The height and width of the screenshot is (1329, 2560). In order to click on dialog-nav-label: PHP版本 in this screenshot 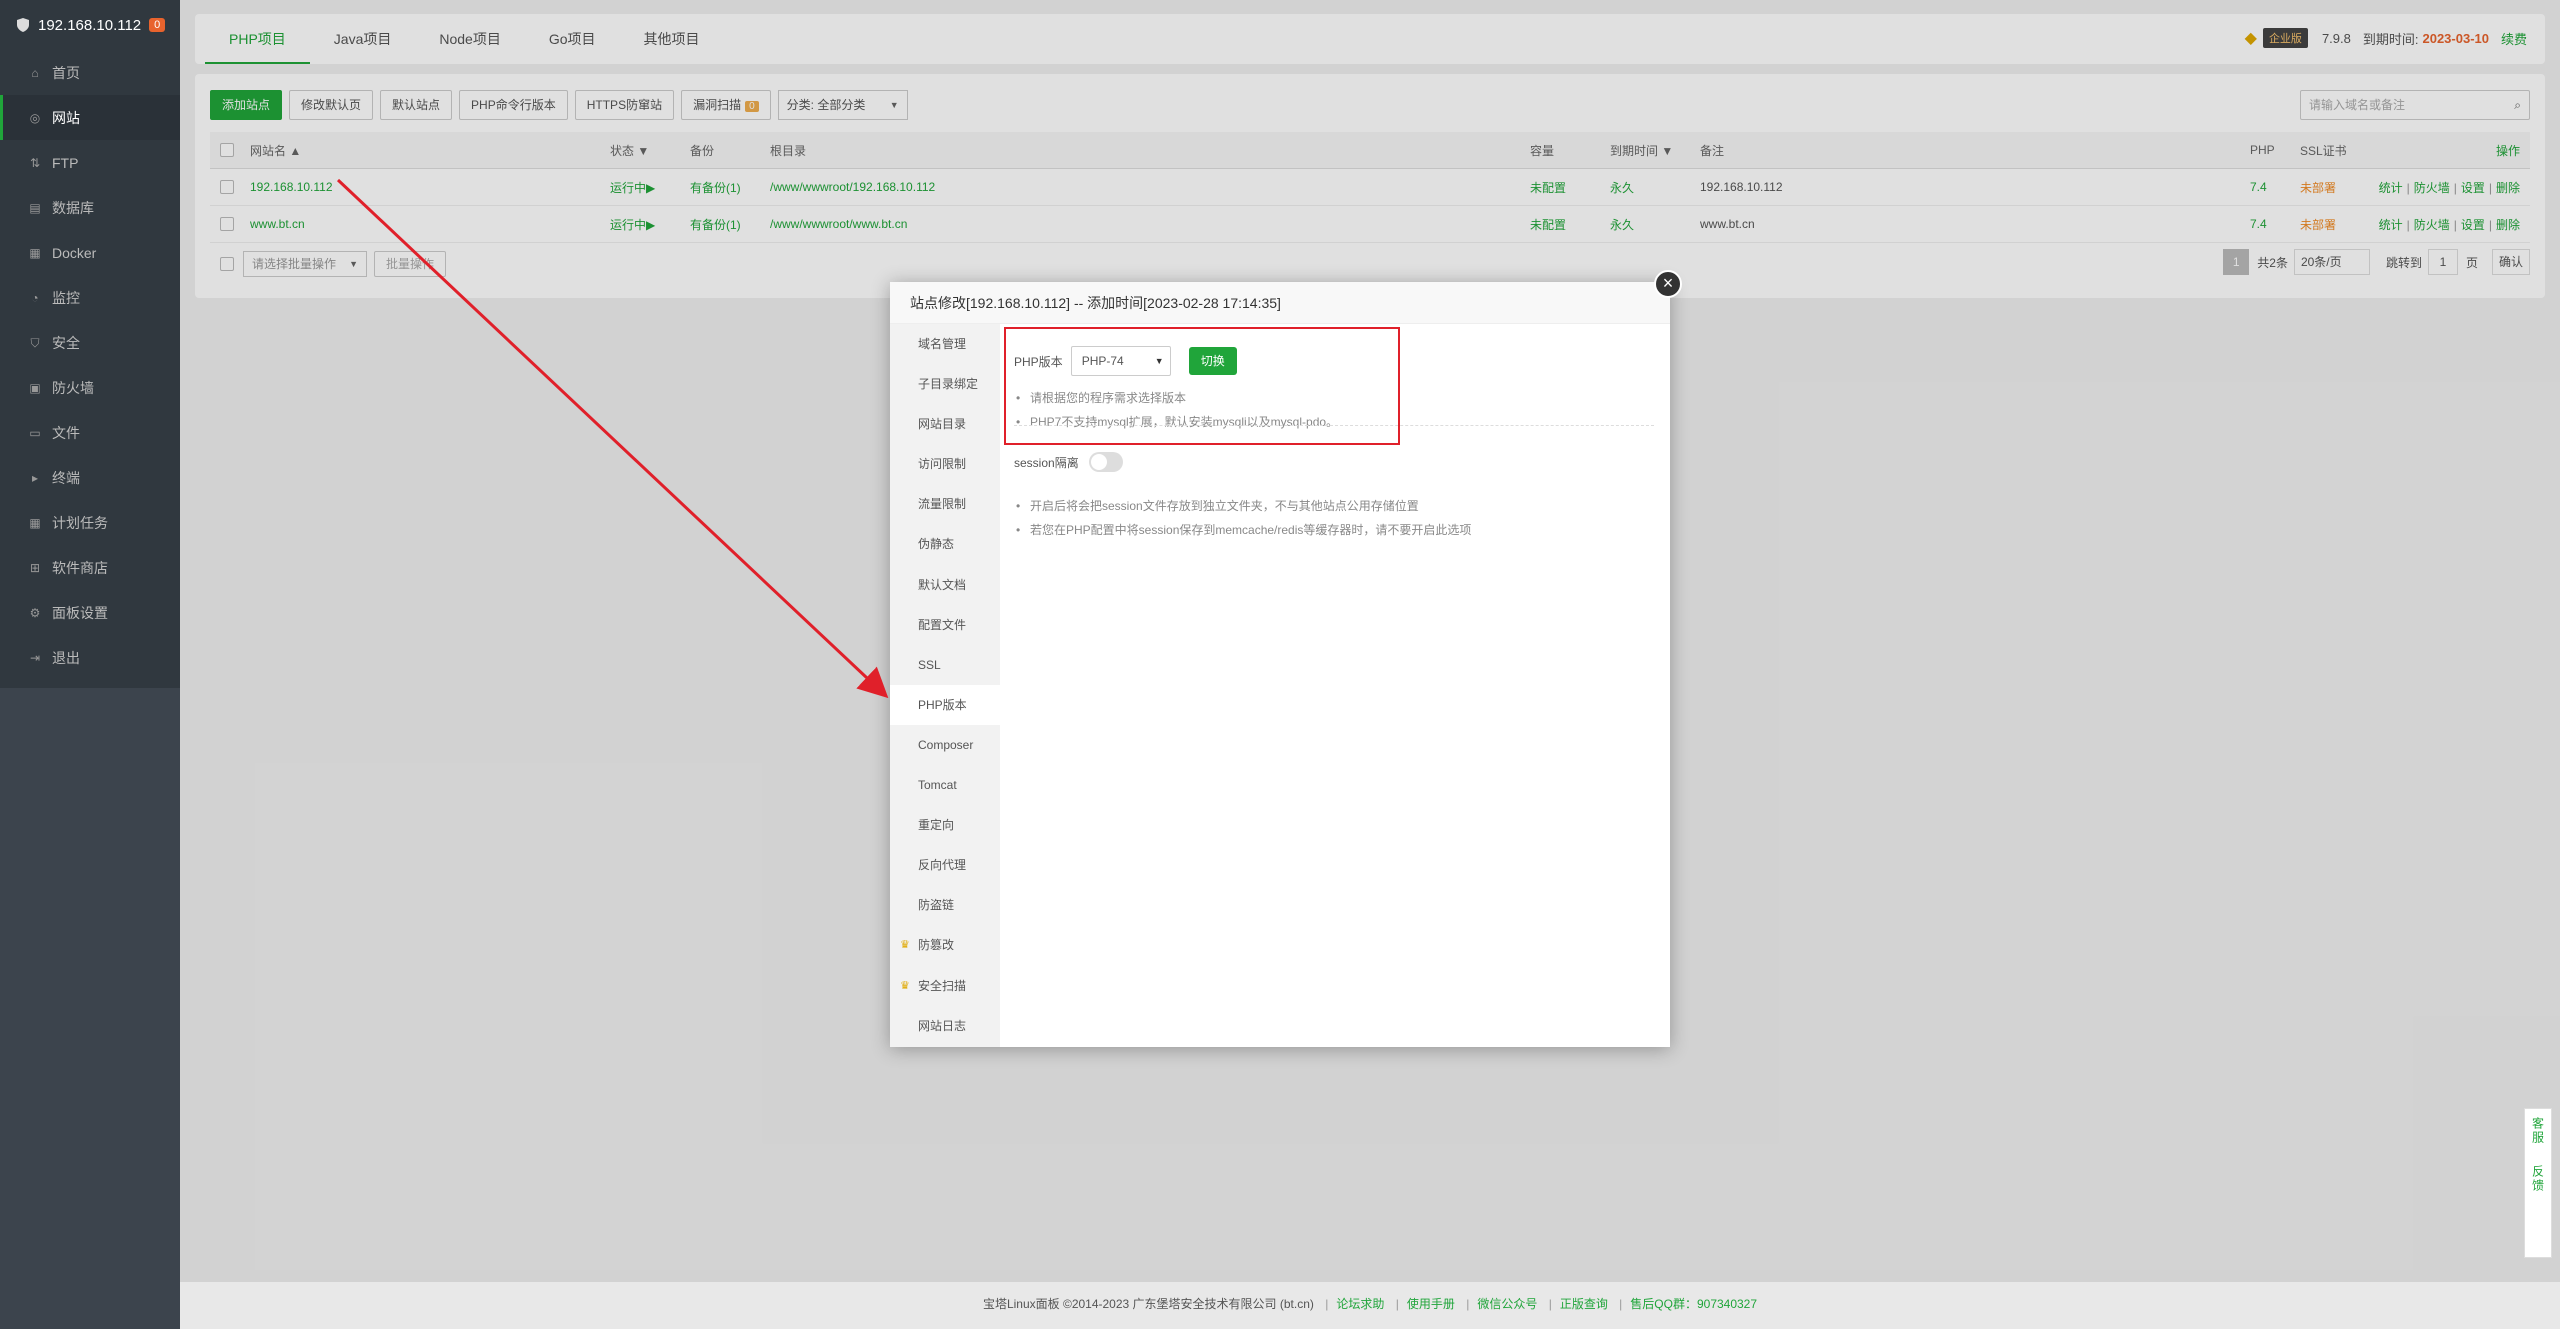, I will do `click(942, 704)`.